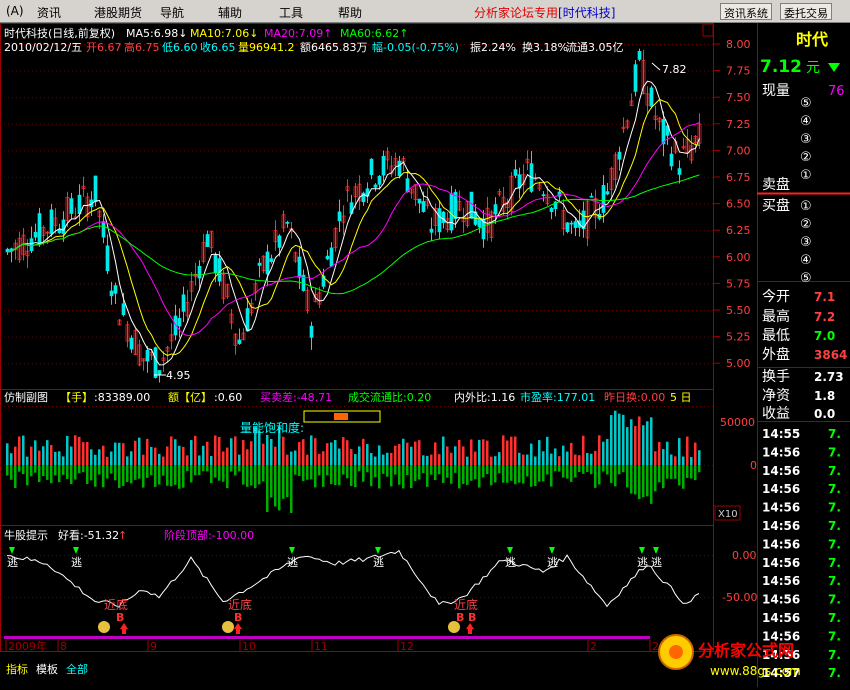  Describe the element at coordinates (776, 316) in the screenshot. I see `stat-label: 最高` at that location.